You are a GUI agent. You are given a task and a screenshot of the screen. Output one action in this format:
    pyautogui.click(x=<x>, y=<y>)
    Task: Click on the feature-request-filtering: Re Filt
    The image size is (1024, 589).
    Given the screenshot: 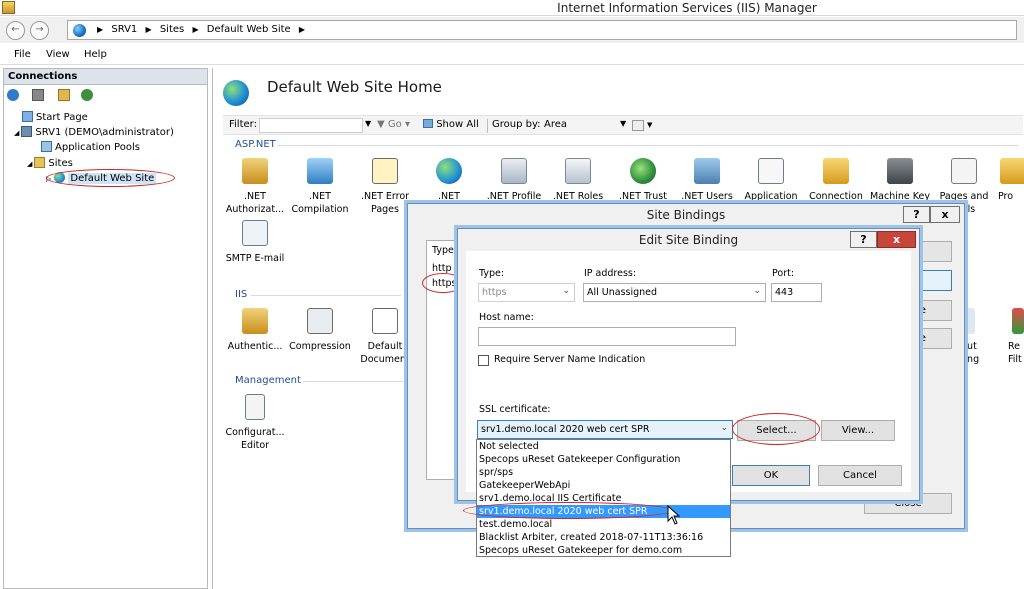 What is the action you would take?
    pyautogui.click(x=1016, y=337)
    